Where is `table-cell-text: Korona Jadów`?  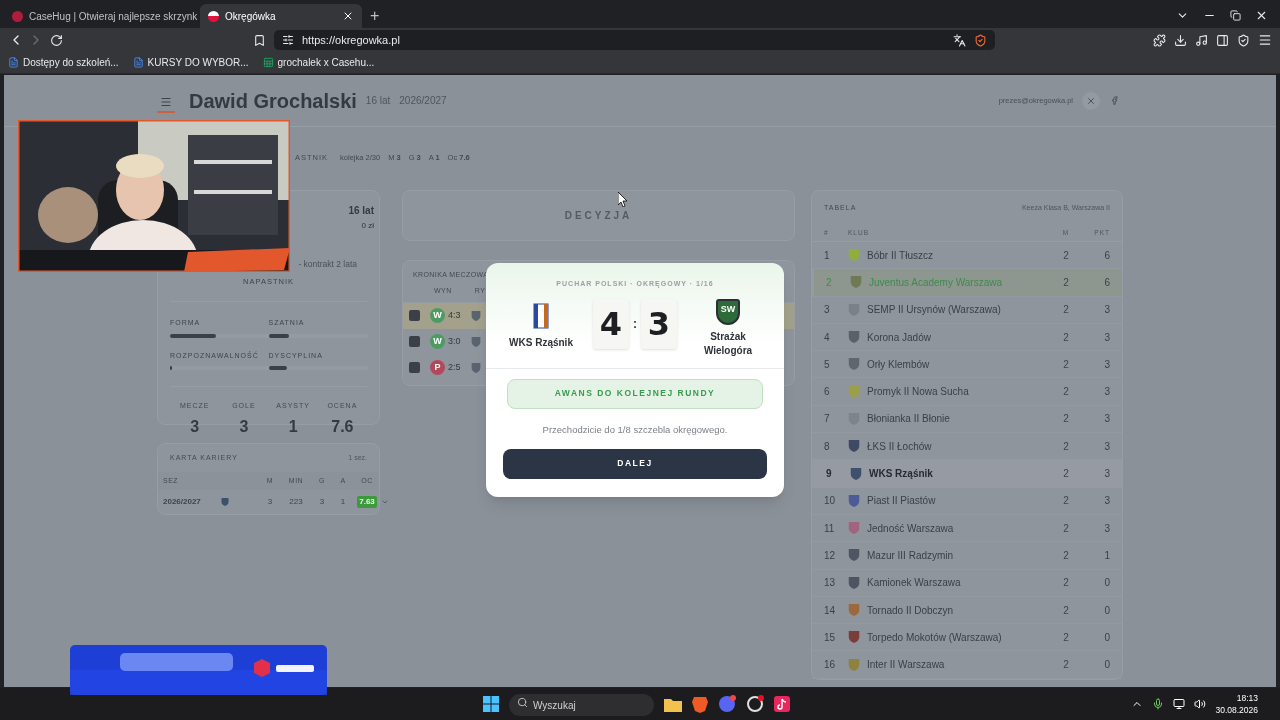 table-cell-text: Korona Jadów is located at coordinates (899, 337).